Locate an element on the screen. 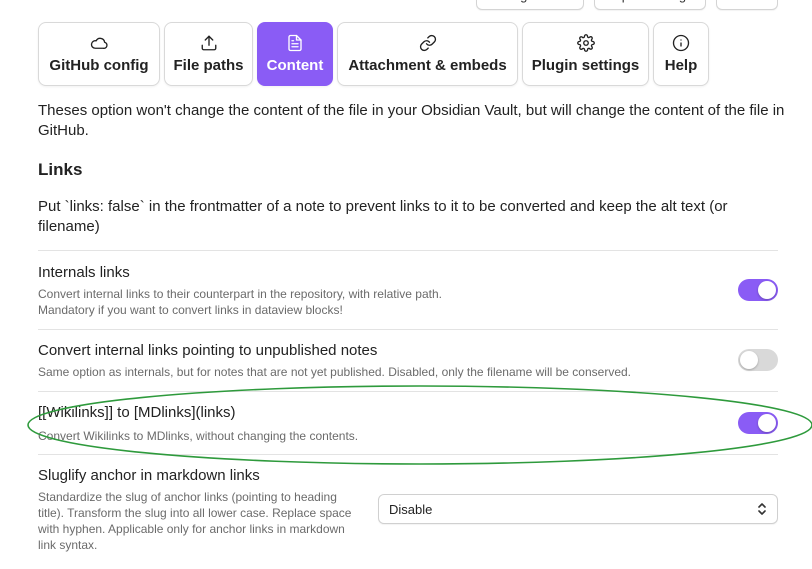  setting-title-internals-links: Internals links is located at coordinates (84, 272).